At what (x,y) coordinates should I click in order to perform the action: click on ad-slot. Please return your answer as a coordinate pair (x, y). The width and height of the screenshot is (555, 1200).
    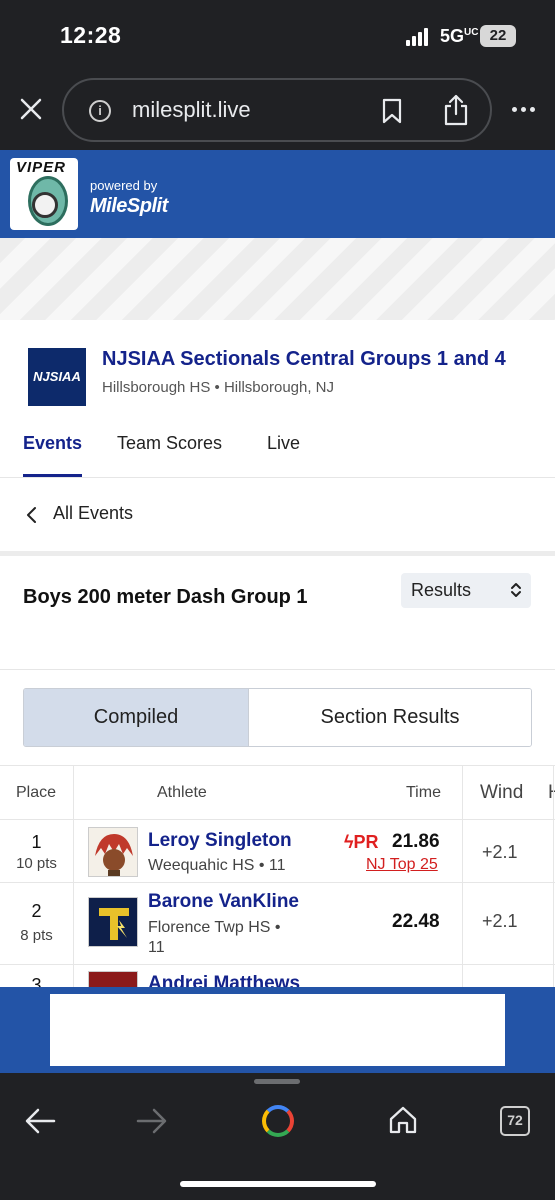
    Looking at the image, I should click on (277, 1030).